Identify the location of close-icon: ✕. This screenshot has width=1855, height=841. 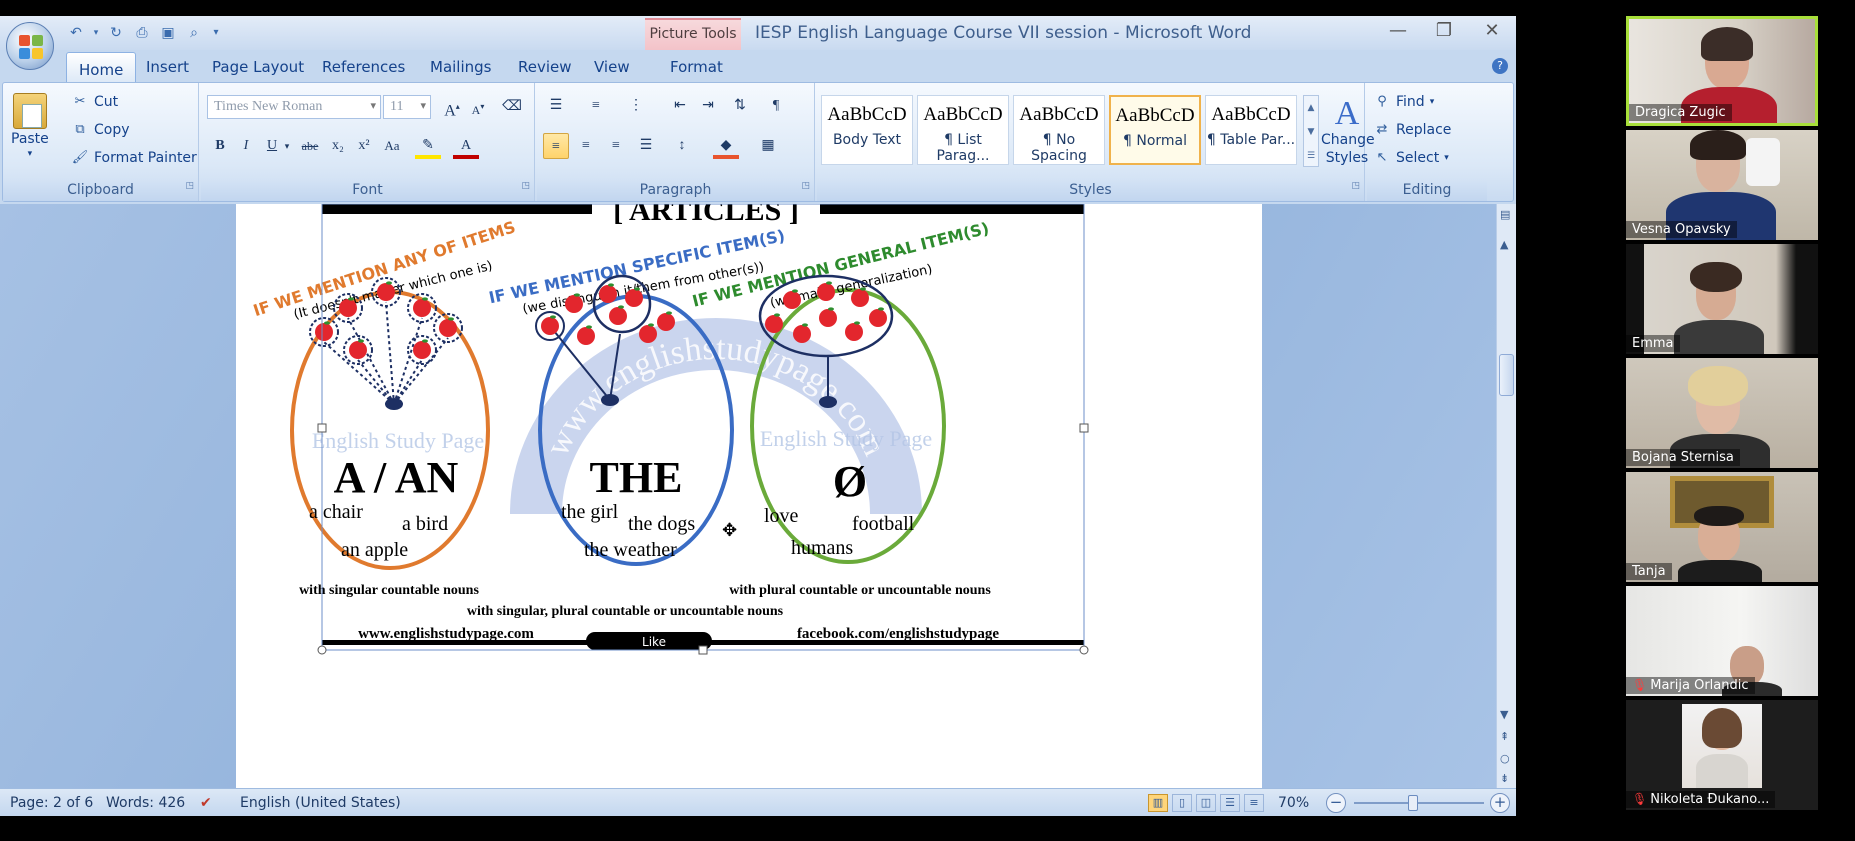
(1492, 30).